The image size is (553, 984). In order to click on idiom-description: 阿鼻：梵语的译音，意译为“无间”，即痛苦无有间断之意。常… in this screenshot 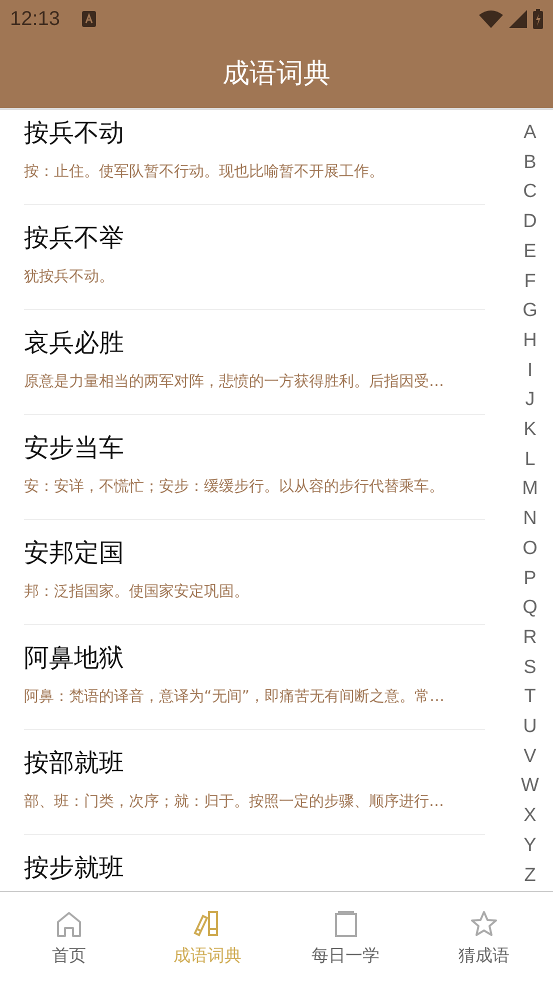, I will do `click(234, 696)`.